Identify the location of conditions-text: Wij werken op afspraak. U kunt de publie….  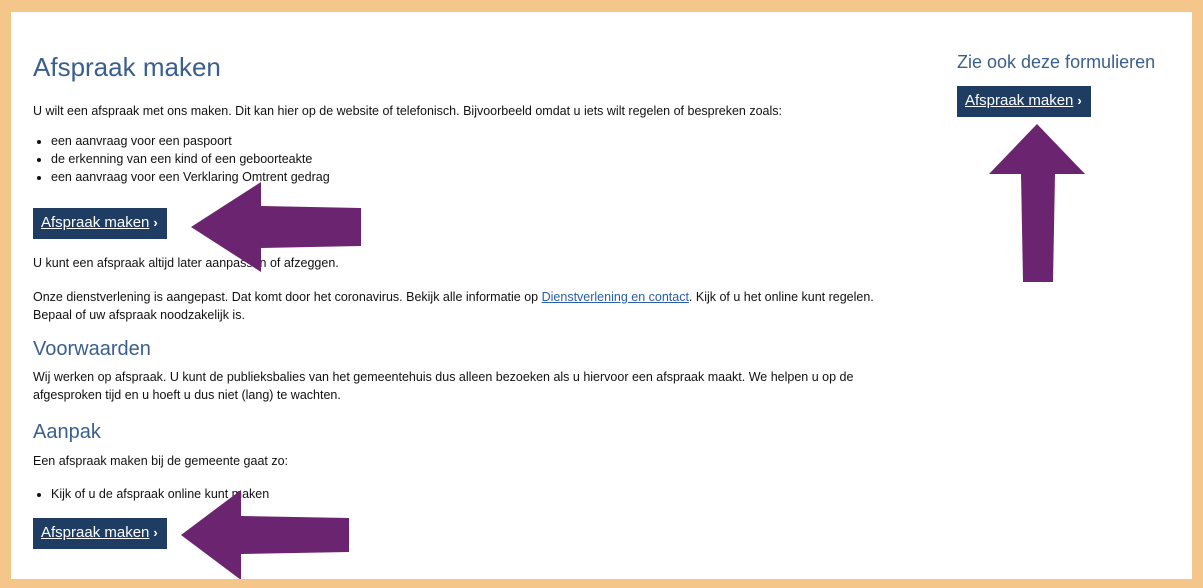
(443, 386).